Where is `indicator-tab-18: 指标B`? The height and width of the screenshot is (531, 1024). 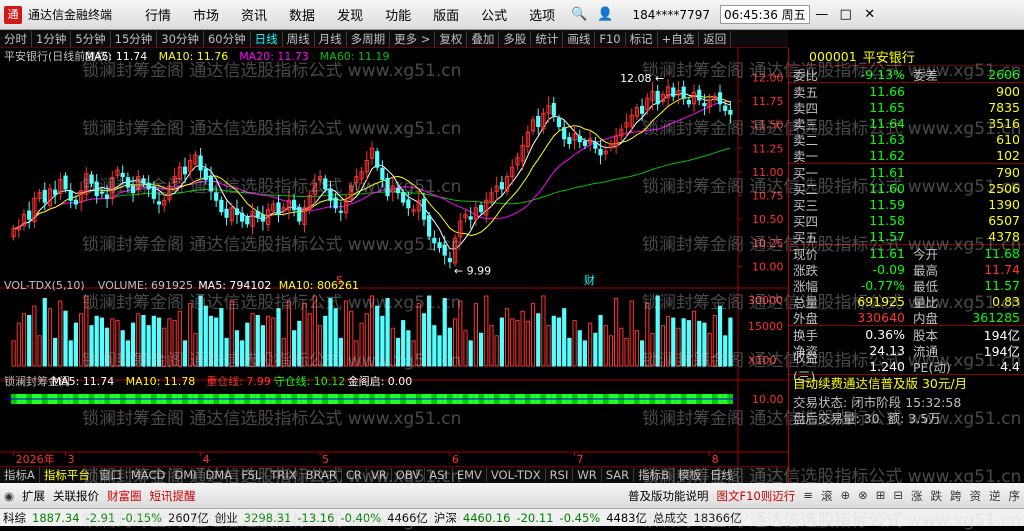
indicator-tab-18: 指标B is located at coordinates (654, 475).